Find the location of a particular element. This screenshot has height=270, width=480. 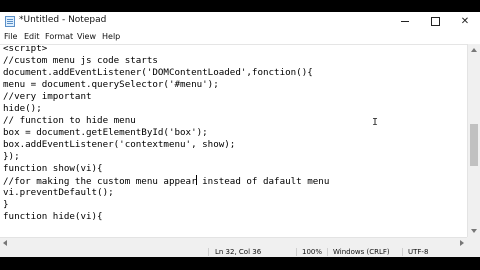

maximize-button is located at coordinates (435, 21).